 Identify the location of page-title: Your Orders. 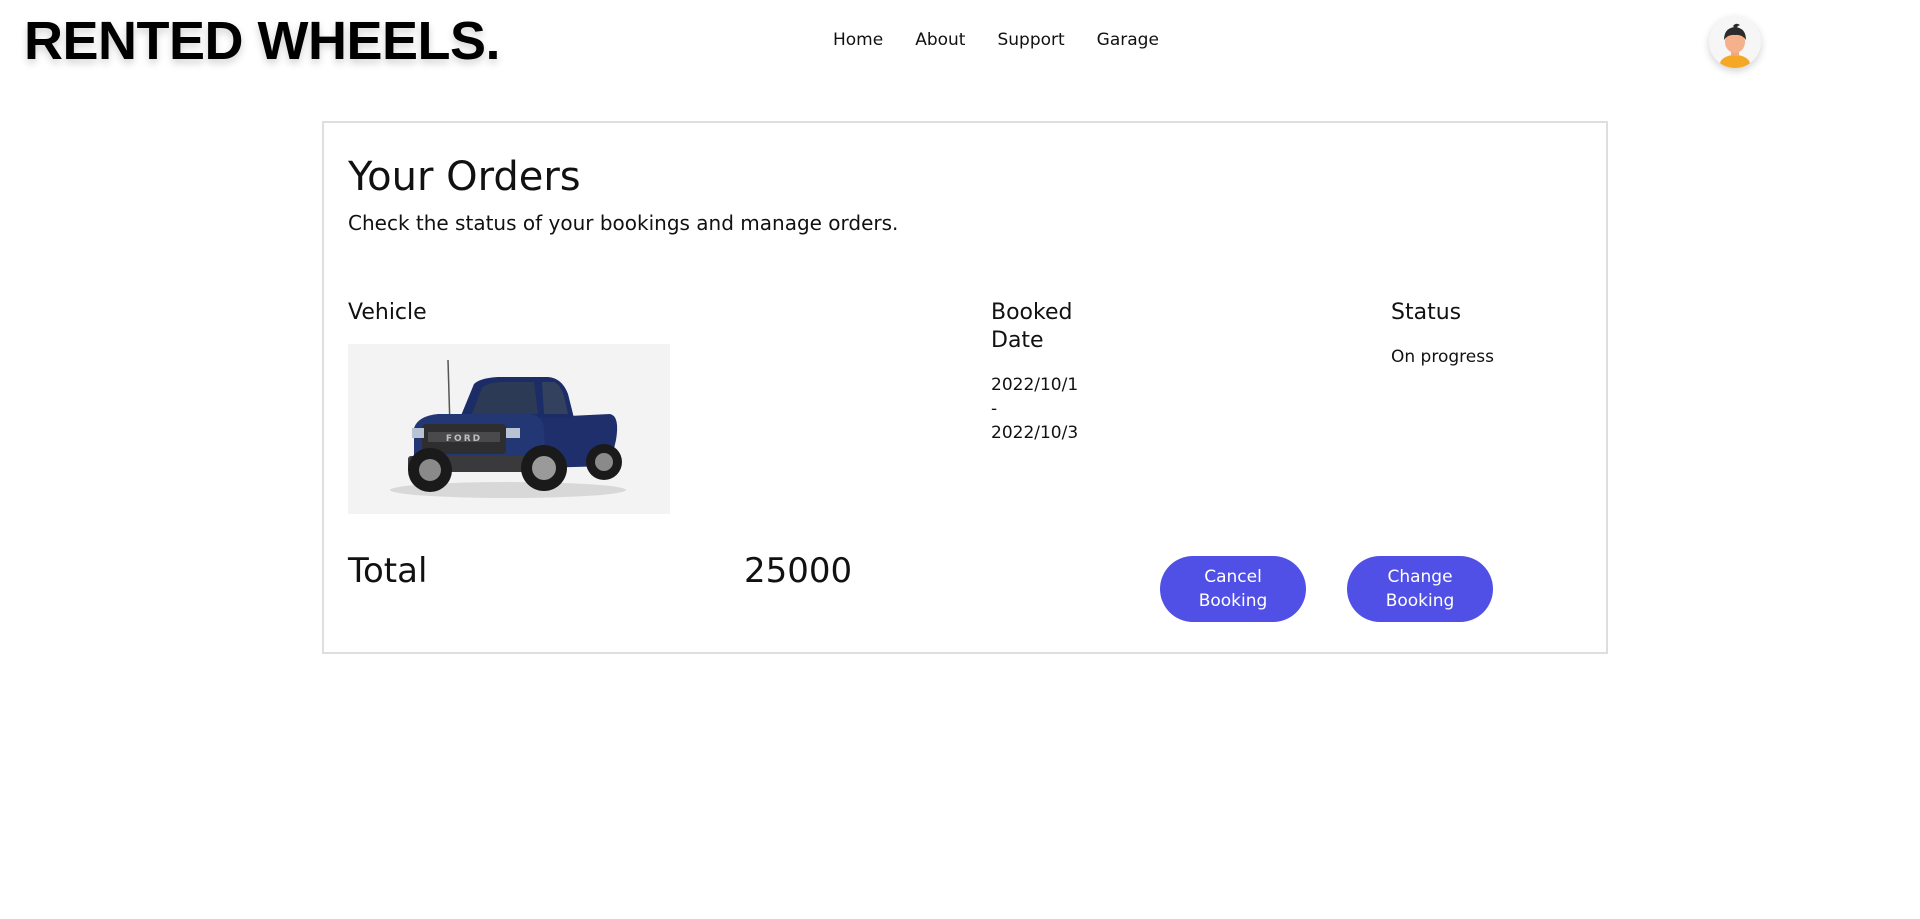
(464, 177).